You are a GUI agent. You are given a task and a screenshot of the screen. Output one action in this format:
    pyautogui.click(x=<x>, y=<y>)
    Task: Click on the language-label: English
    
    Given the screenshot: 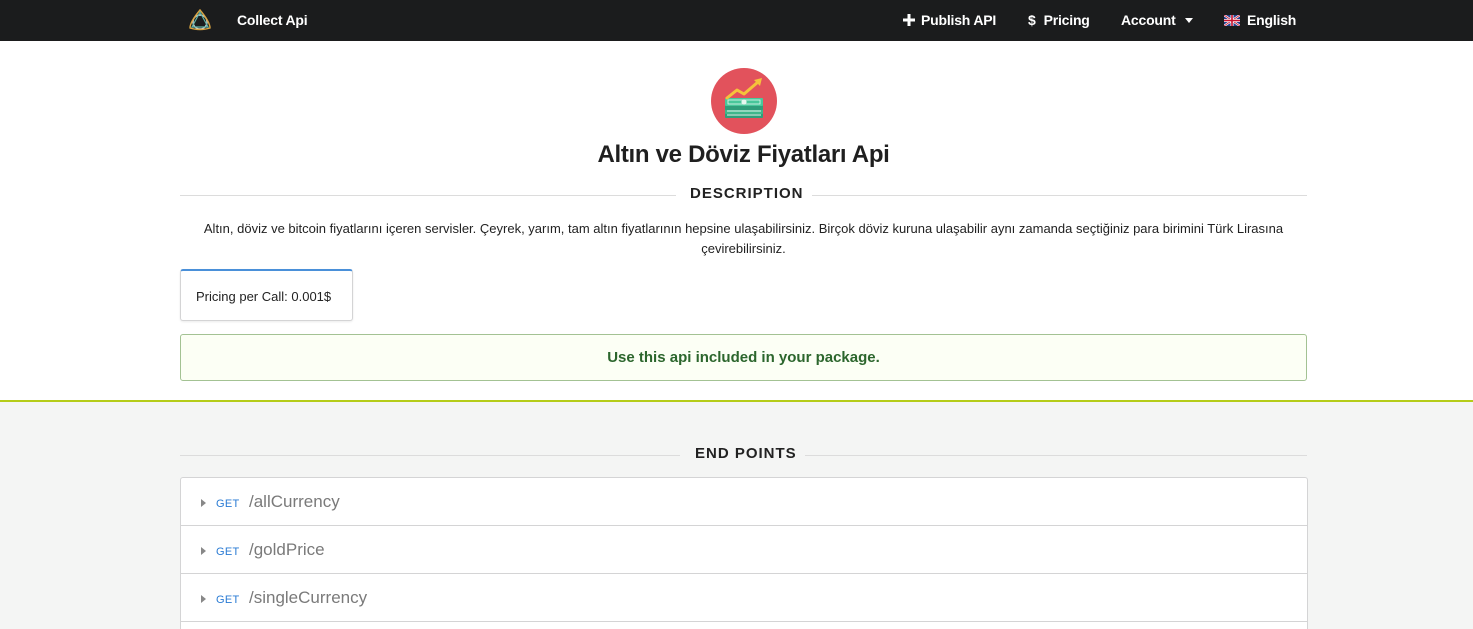 What is the action you would take?
    pyautogui.click(x=1272, y=20)
    